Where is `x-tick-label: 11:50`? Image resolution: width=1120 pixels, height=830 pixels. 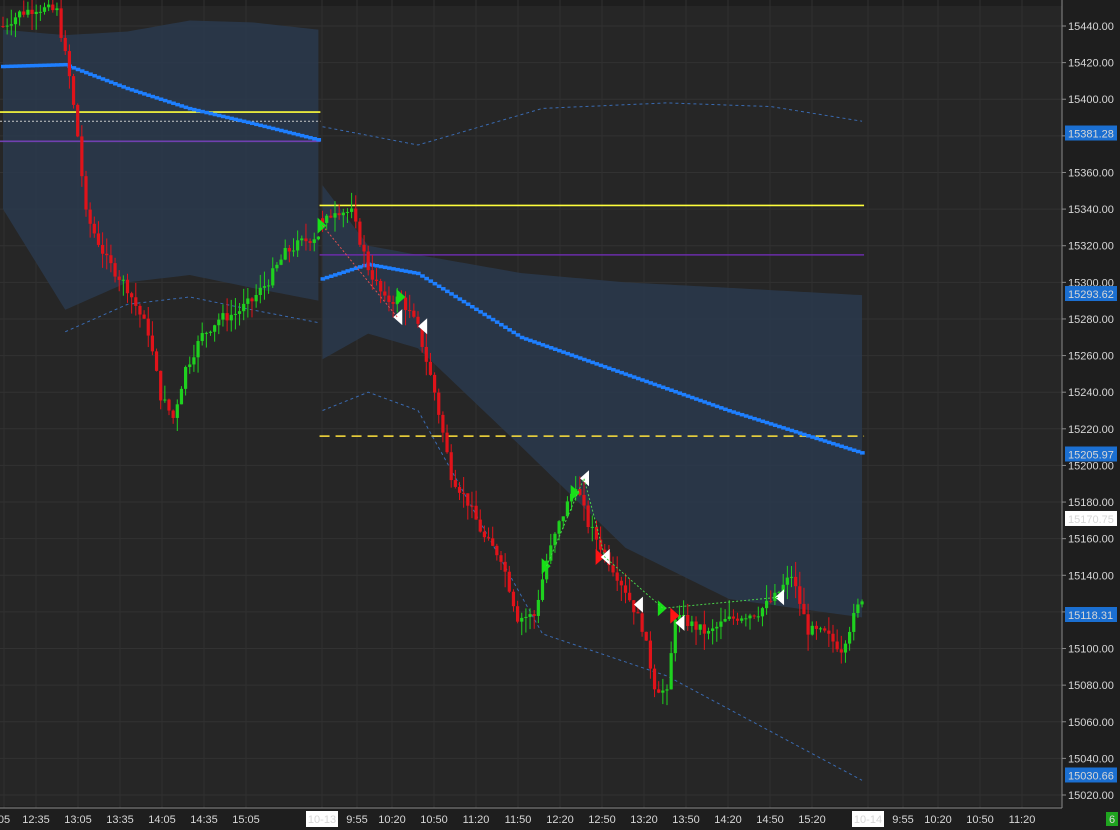 x-tick-label: 11:50 is located at coordinates (518, 820).